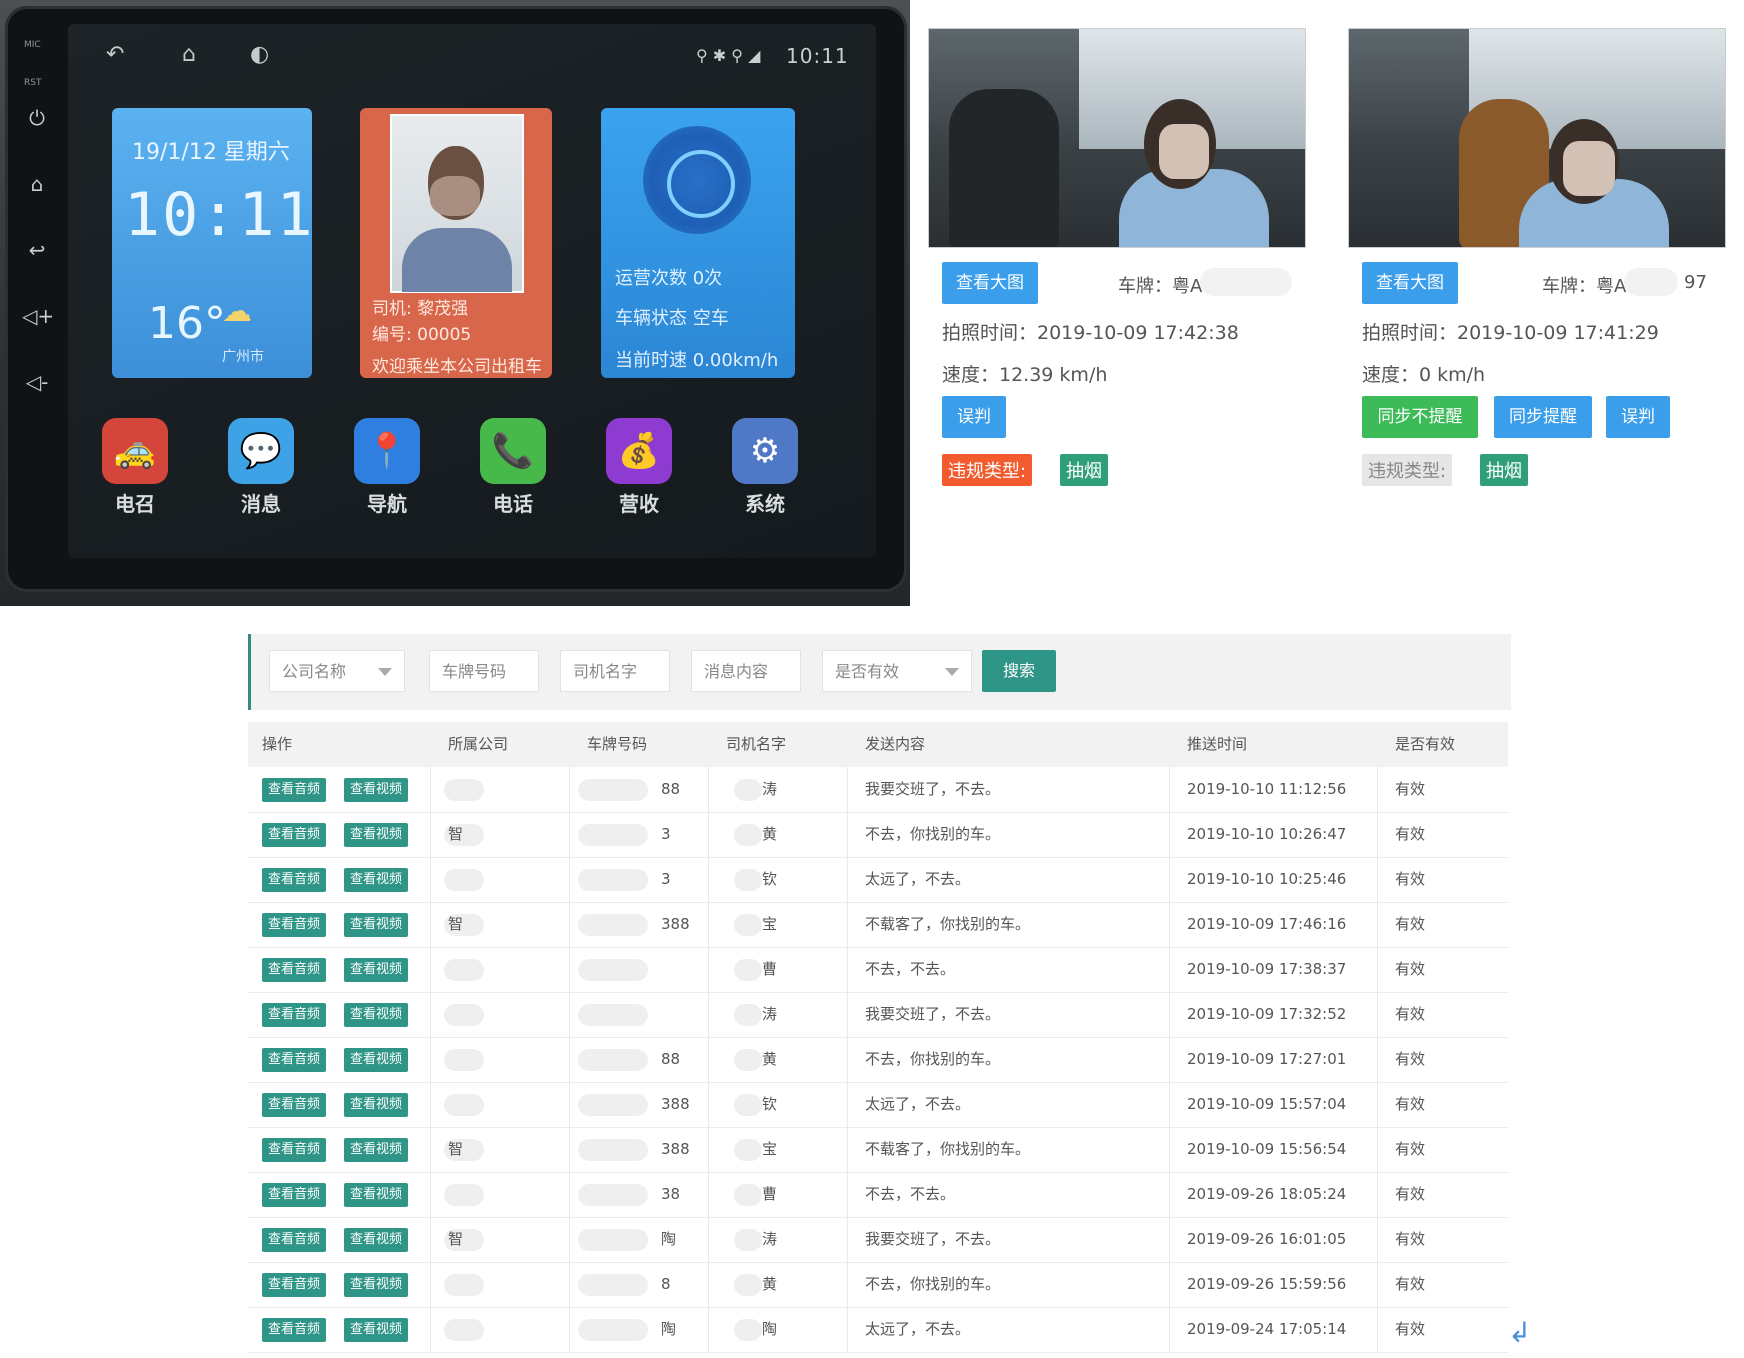 Image resolution: width=1744 pixels, height=1358 pixels. I want to click on plate-cell: 陶, so click(669, 1329).